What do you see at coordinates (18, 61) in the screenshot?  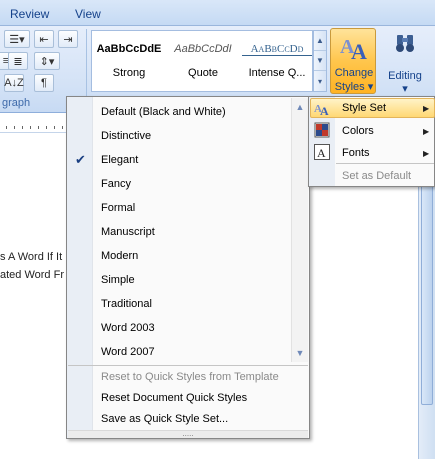 I see `justify-align-button: ≣` at bounding box center [18, 61].